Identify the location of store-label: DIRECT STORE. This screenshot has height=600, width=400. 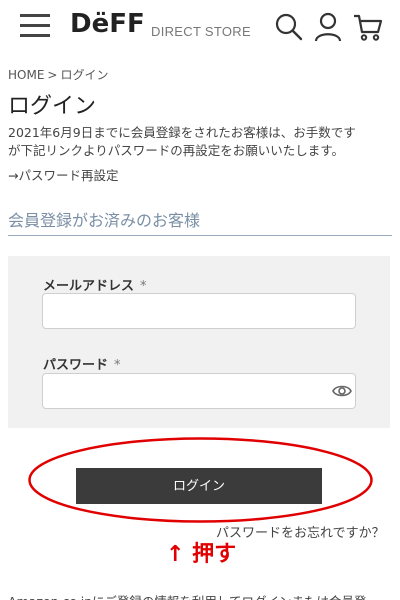
(201, 31).